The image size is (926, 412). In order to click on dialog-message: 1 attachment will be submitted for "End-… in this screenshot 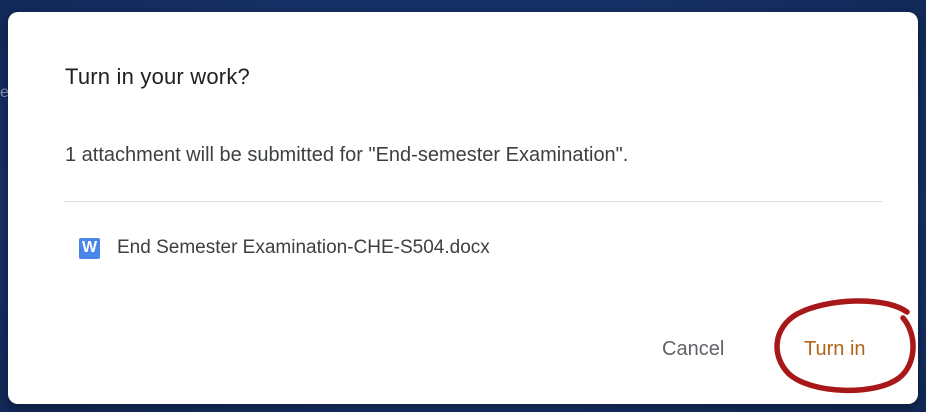, I will do `click(347, 155)`.